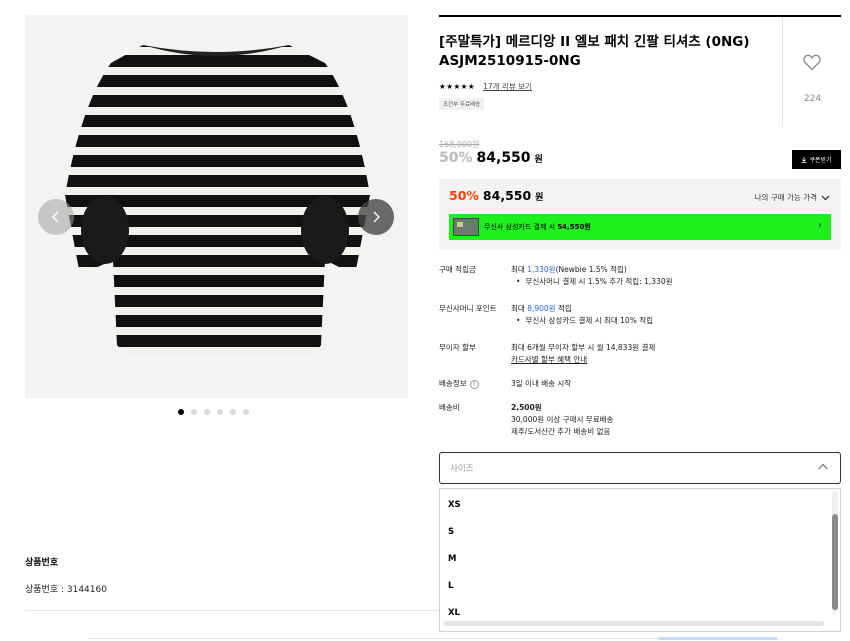 The image size is (850, 641). Describe the element at coordinates (456, 158) in the screenshot. I see `sale-percent: 50%` at that location.